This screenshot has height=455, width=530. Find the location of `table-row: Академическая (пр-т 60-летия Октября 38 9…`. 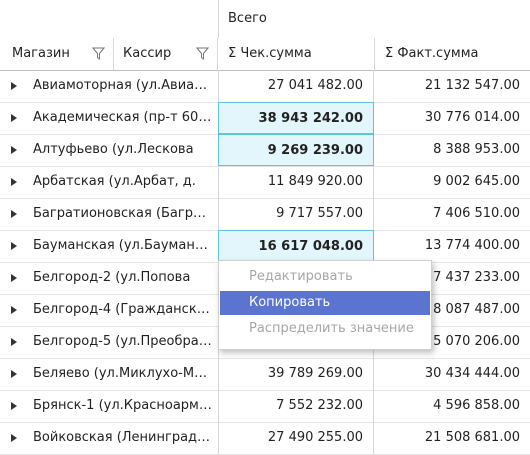

table-row: Академическая (пр-т 60-летия Октября 38 9… is located at coordinates (265, 118).